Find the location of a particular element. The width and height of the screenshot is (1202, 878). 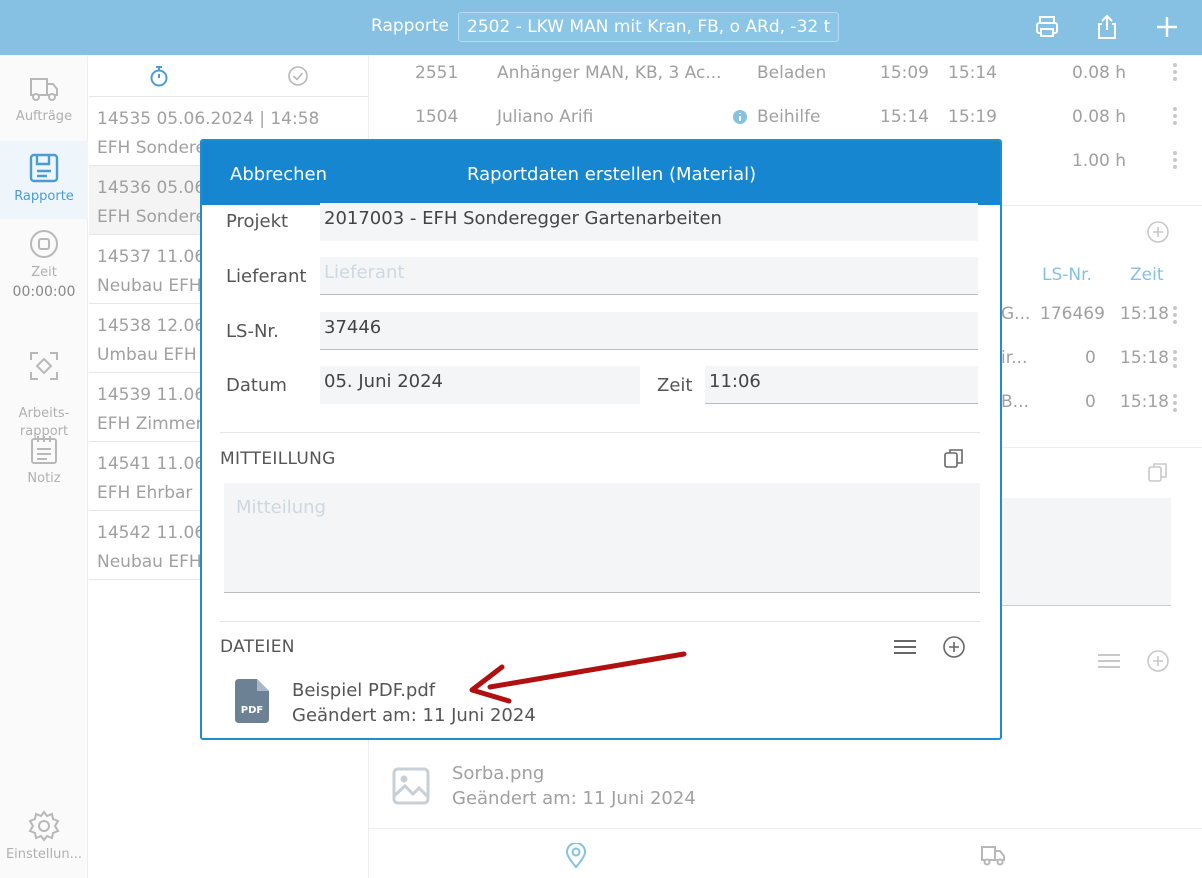

stopwatch-icon is located at coordinates (159, 76).